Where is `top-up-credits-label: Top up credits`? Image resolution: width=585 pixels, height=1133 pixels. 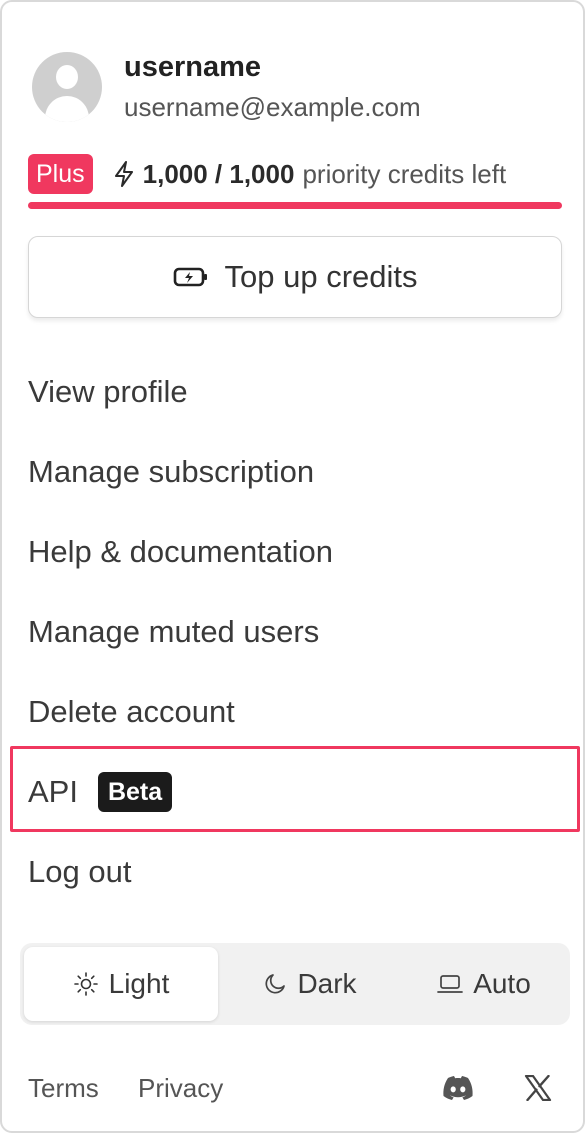 top-up-credits-label: Top up credits is located at coordinates (321, 276).